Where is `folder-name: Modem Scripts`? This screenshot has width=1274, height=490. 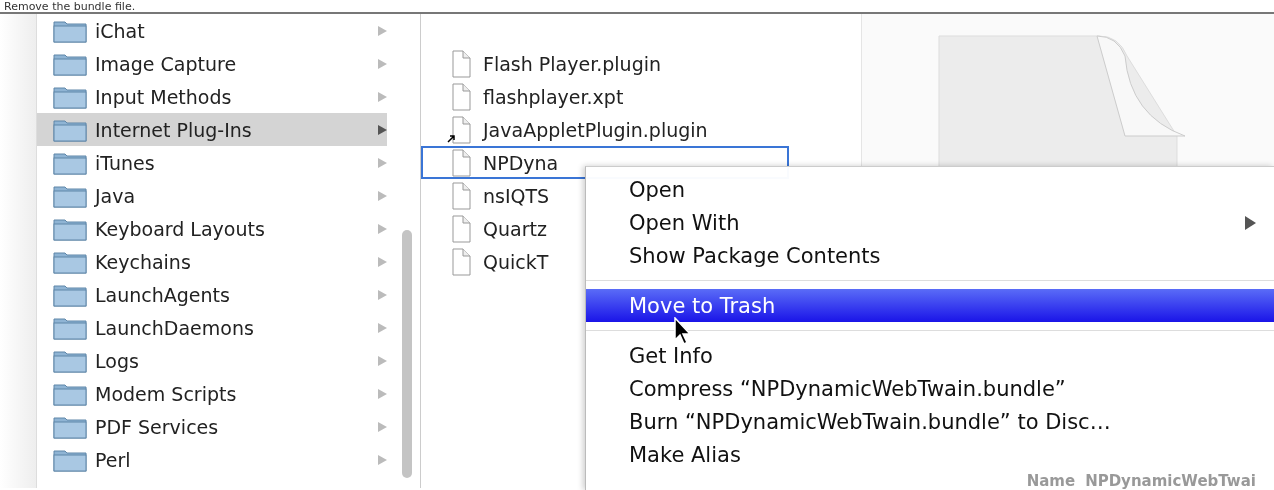
folder-name: Modem Scripts is located at coordinates (166, 393).